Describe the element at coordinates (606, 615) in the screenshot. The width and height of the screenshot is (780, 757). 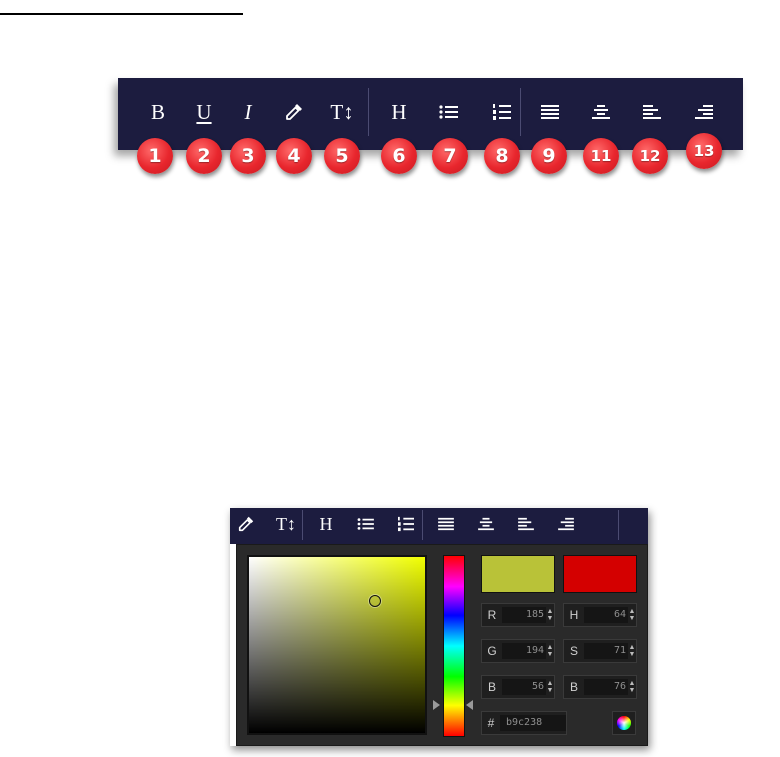
I see `hue-value: 64` at that location.